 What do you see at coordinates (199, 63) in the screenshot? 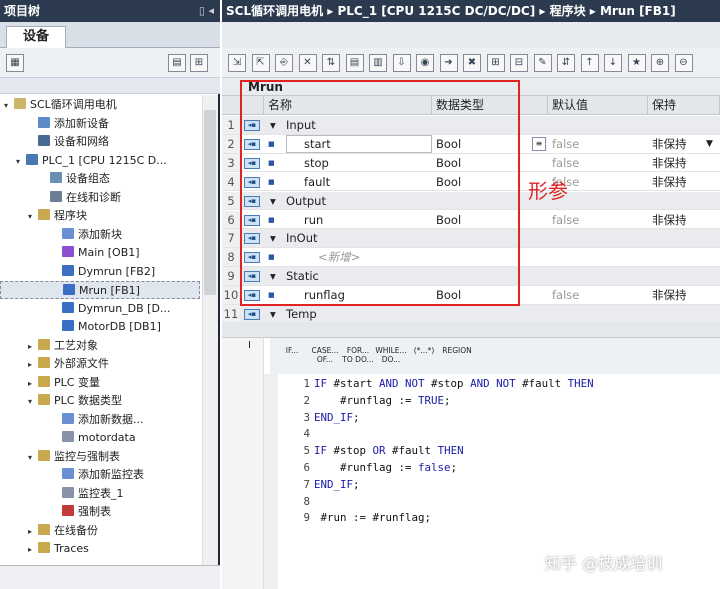
I see `add-device-icon: ⊞` at bounding box center [199, 63].